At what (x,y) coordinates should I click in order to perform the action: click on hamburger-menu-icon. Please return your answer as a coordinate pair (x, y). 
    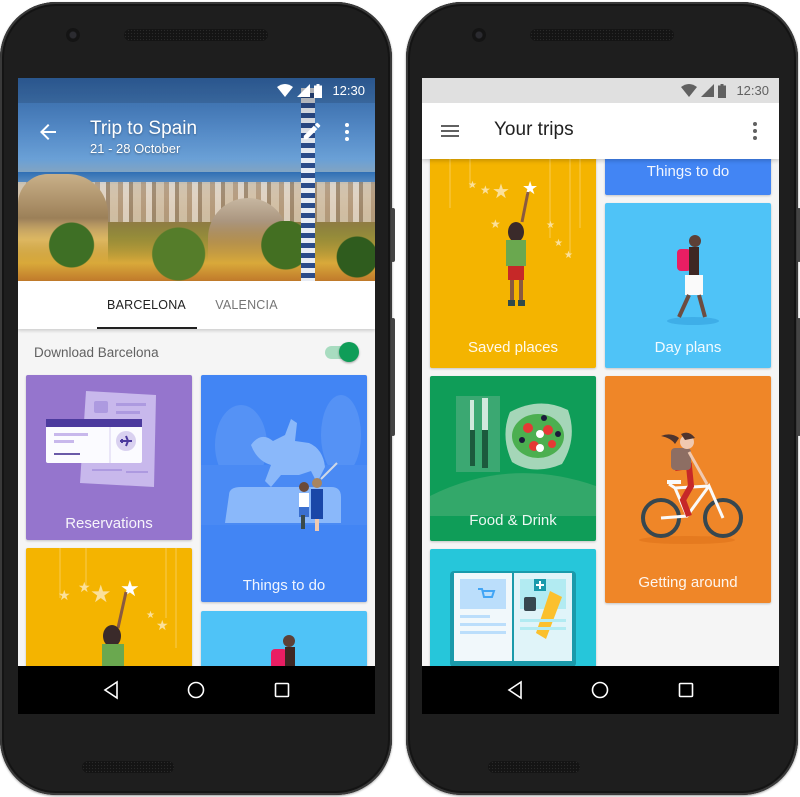
    Looking at the image, I should click on (450, 131).